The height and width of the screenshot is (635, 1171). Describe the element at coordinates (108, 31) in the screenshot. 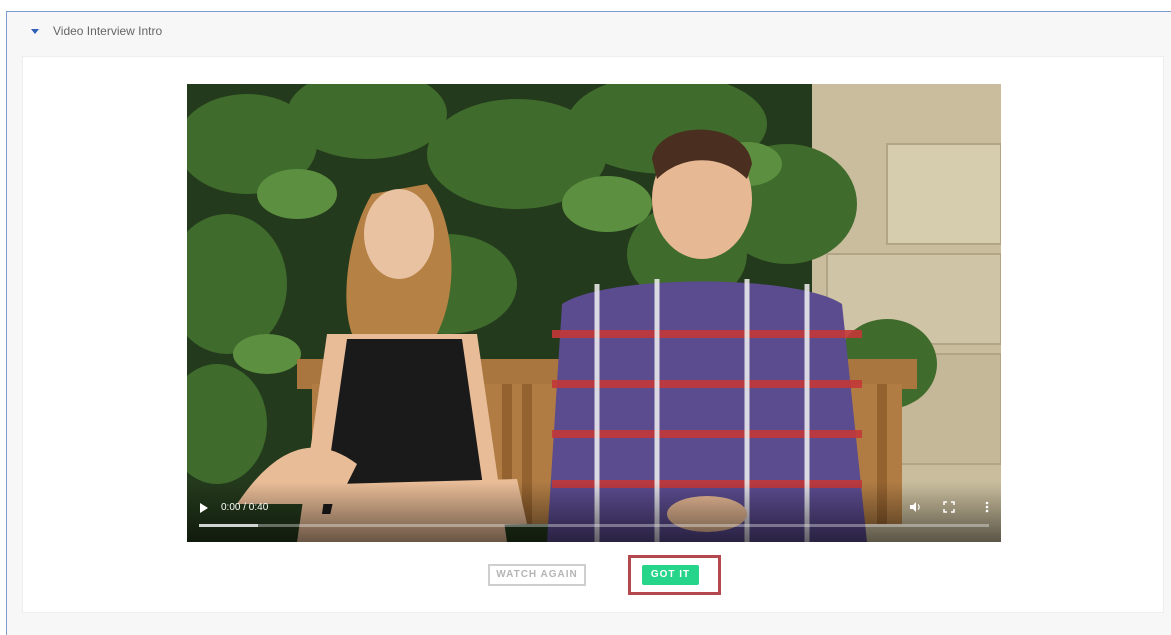

I see `section-title: Video Interview Intro` at that location.